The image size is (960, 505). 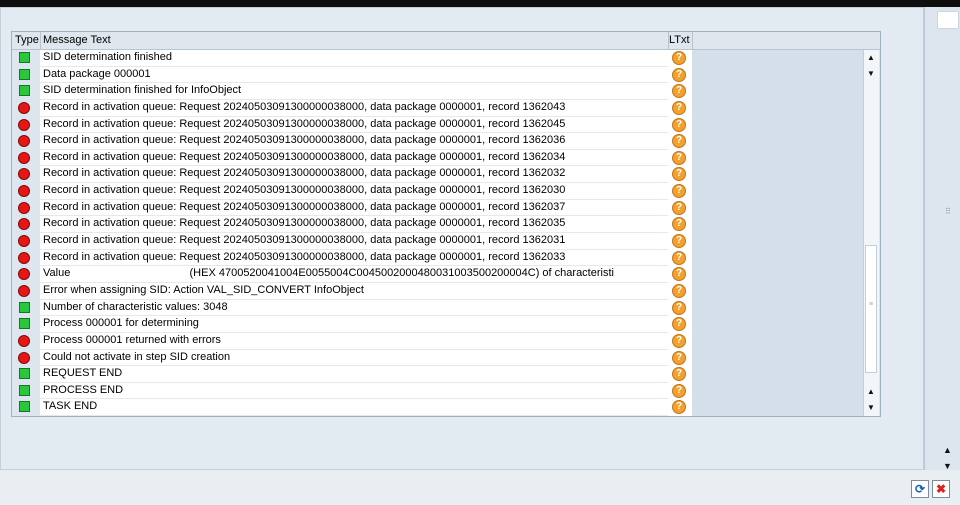 I want to click on table-row: REQUEST END?, so click(x=446, y=374).